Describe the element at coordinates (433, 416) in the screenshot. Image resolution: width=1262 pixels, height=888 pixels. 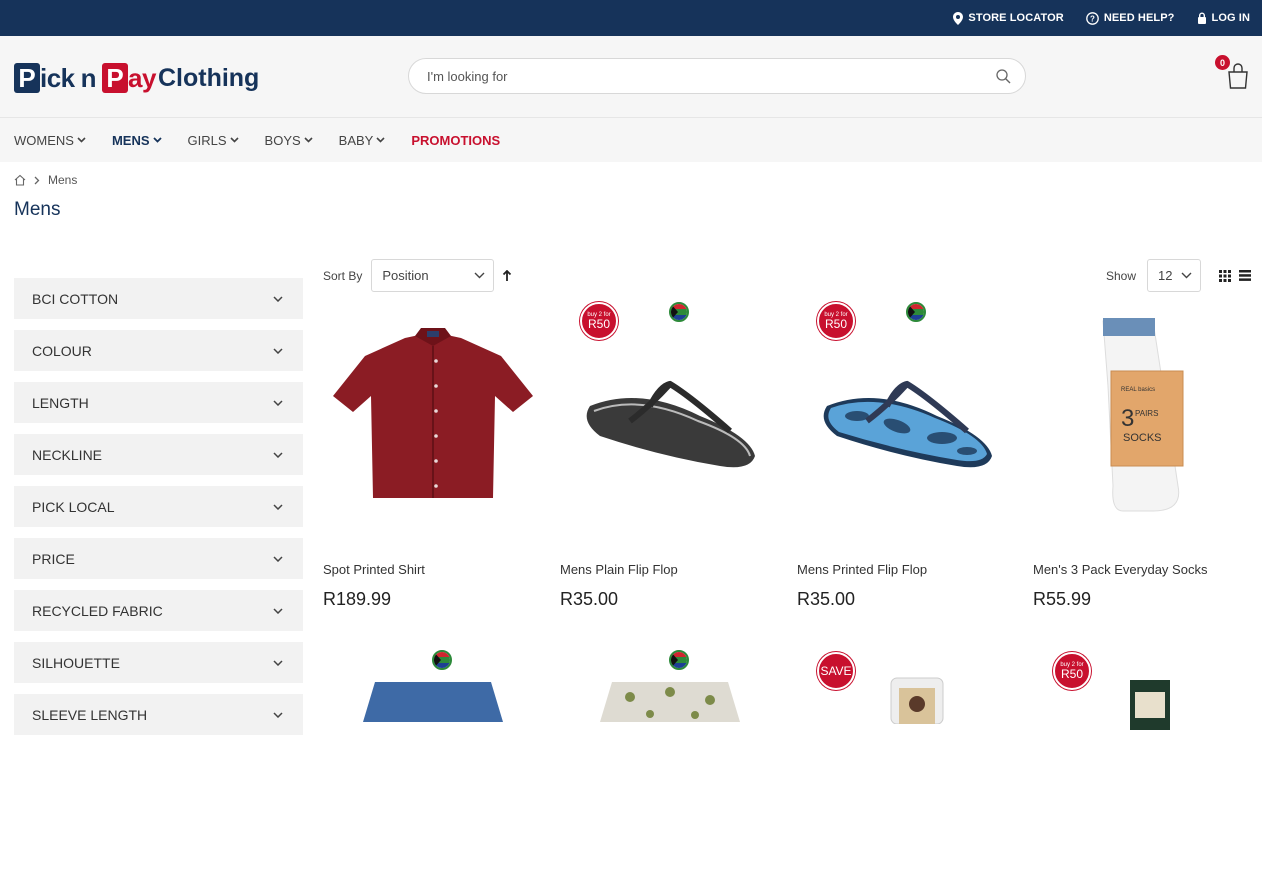
I see `product-image-shirt` at that location.